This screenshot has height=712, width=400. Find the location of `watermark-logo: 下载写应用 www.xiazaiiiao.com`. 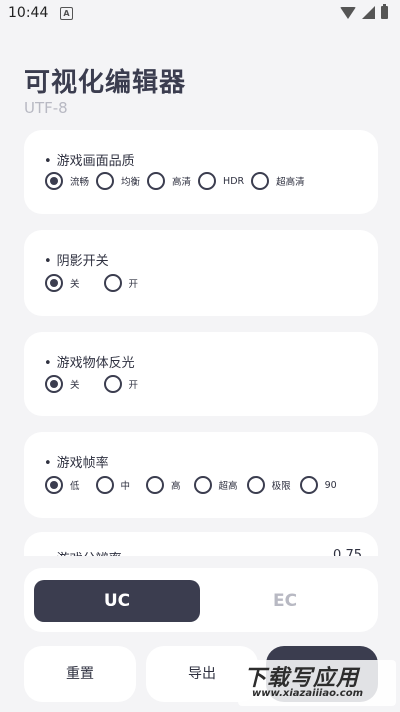

watermark-logo: 下载写应用 www.xiazaiiiao.com is located at coordinates (317, 683).